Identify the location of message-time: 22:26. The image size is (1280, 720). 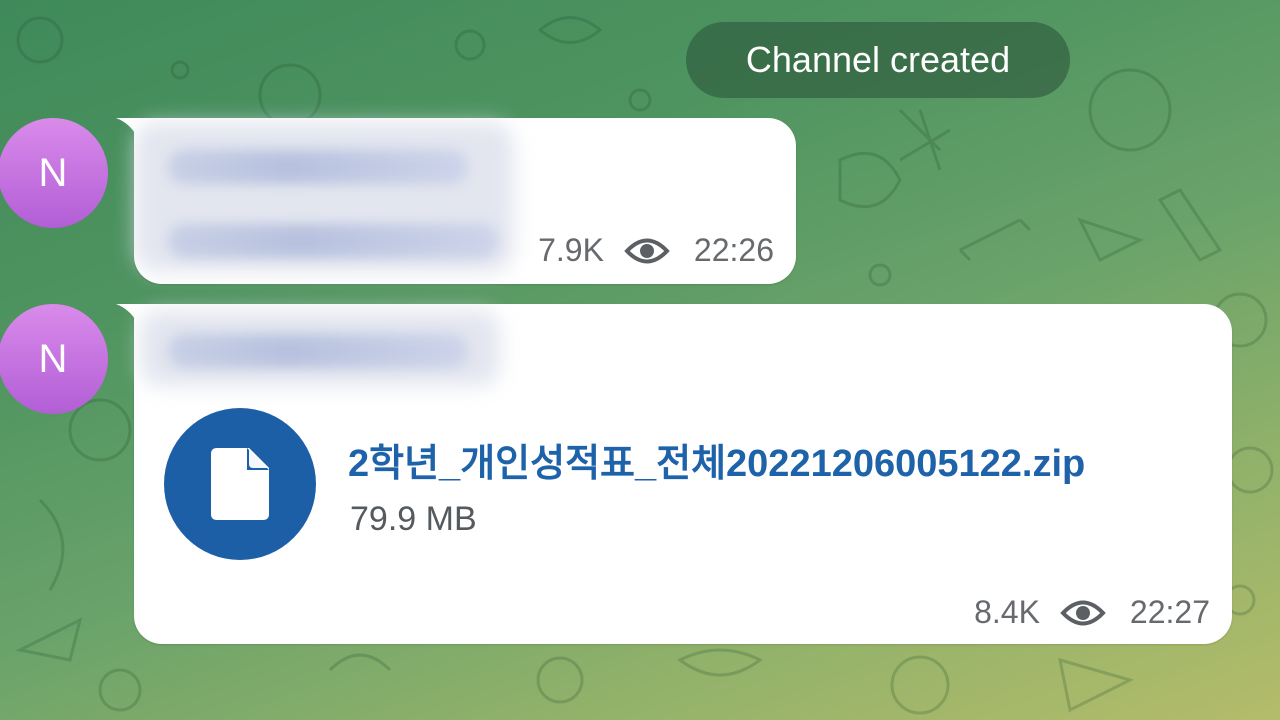
(733, 250).